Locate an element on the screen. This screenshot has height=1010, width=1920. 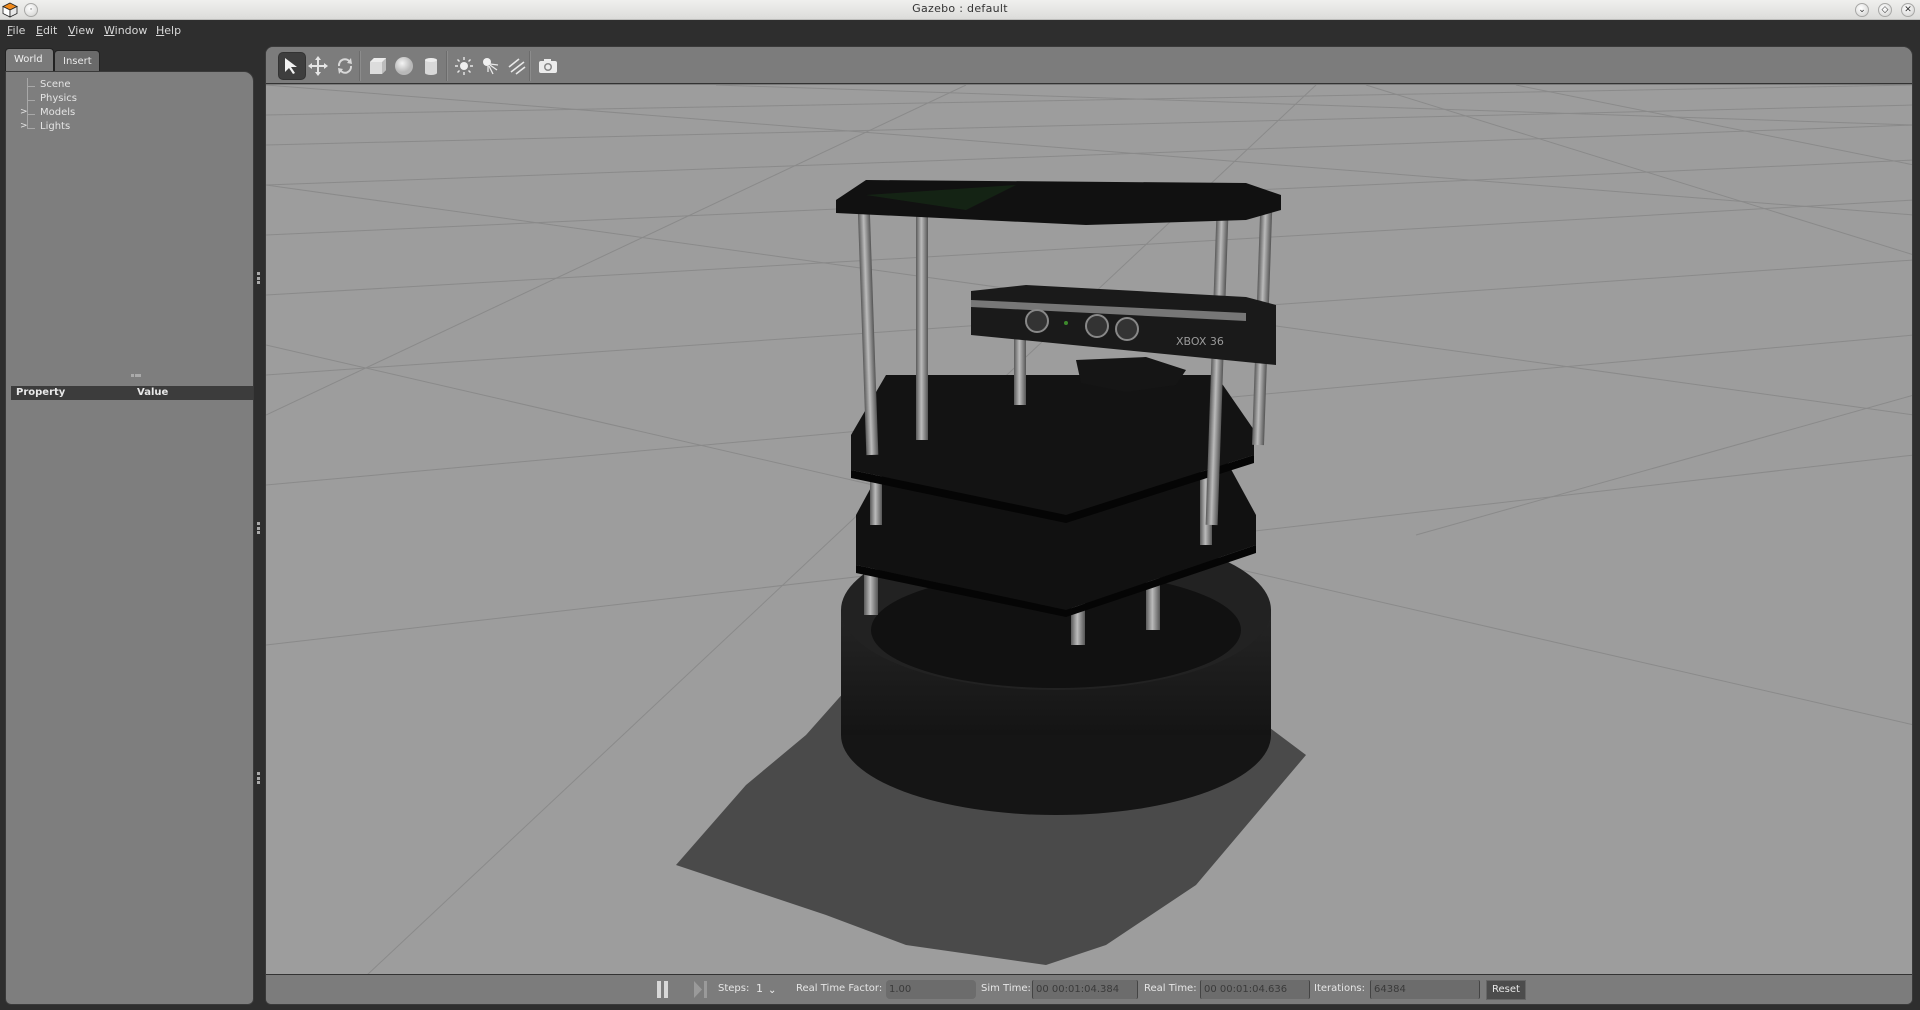
menu-help-label: elp is located at coordinates (173, 30).